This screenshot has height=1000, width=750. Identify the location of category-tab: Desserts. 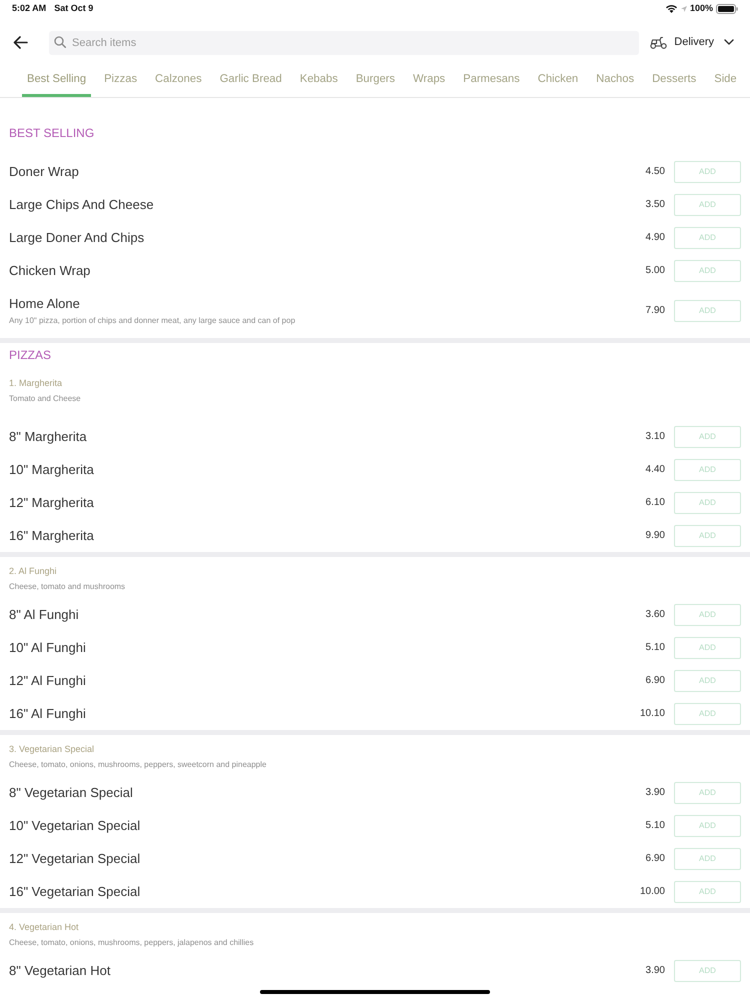
(674, 84).